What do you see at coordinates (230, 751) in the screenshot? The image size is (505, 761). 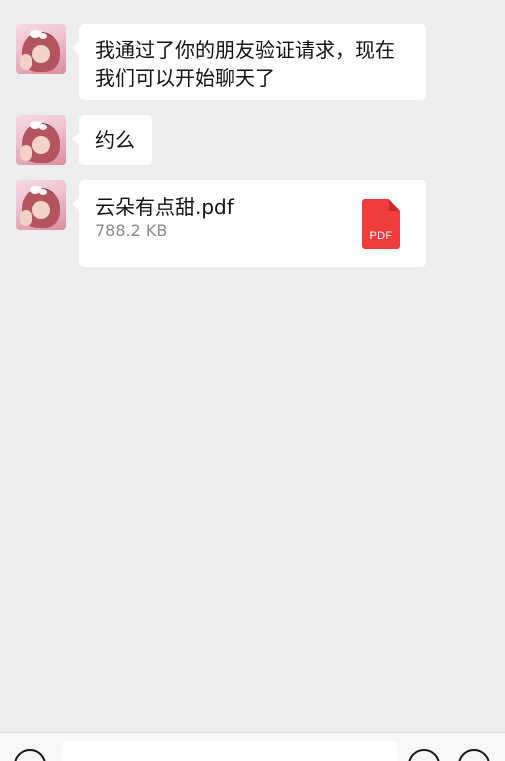 I see `message-input` at bounding box center [230, 751].